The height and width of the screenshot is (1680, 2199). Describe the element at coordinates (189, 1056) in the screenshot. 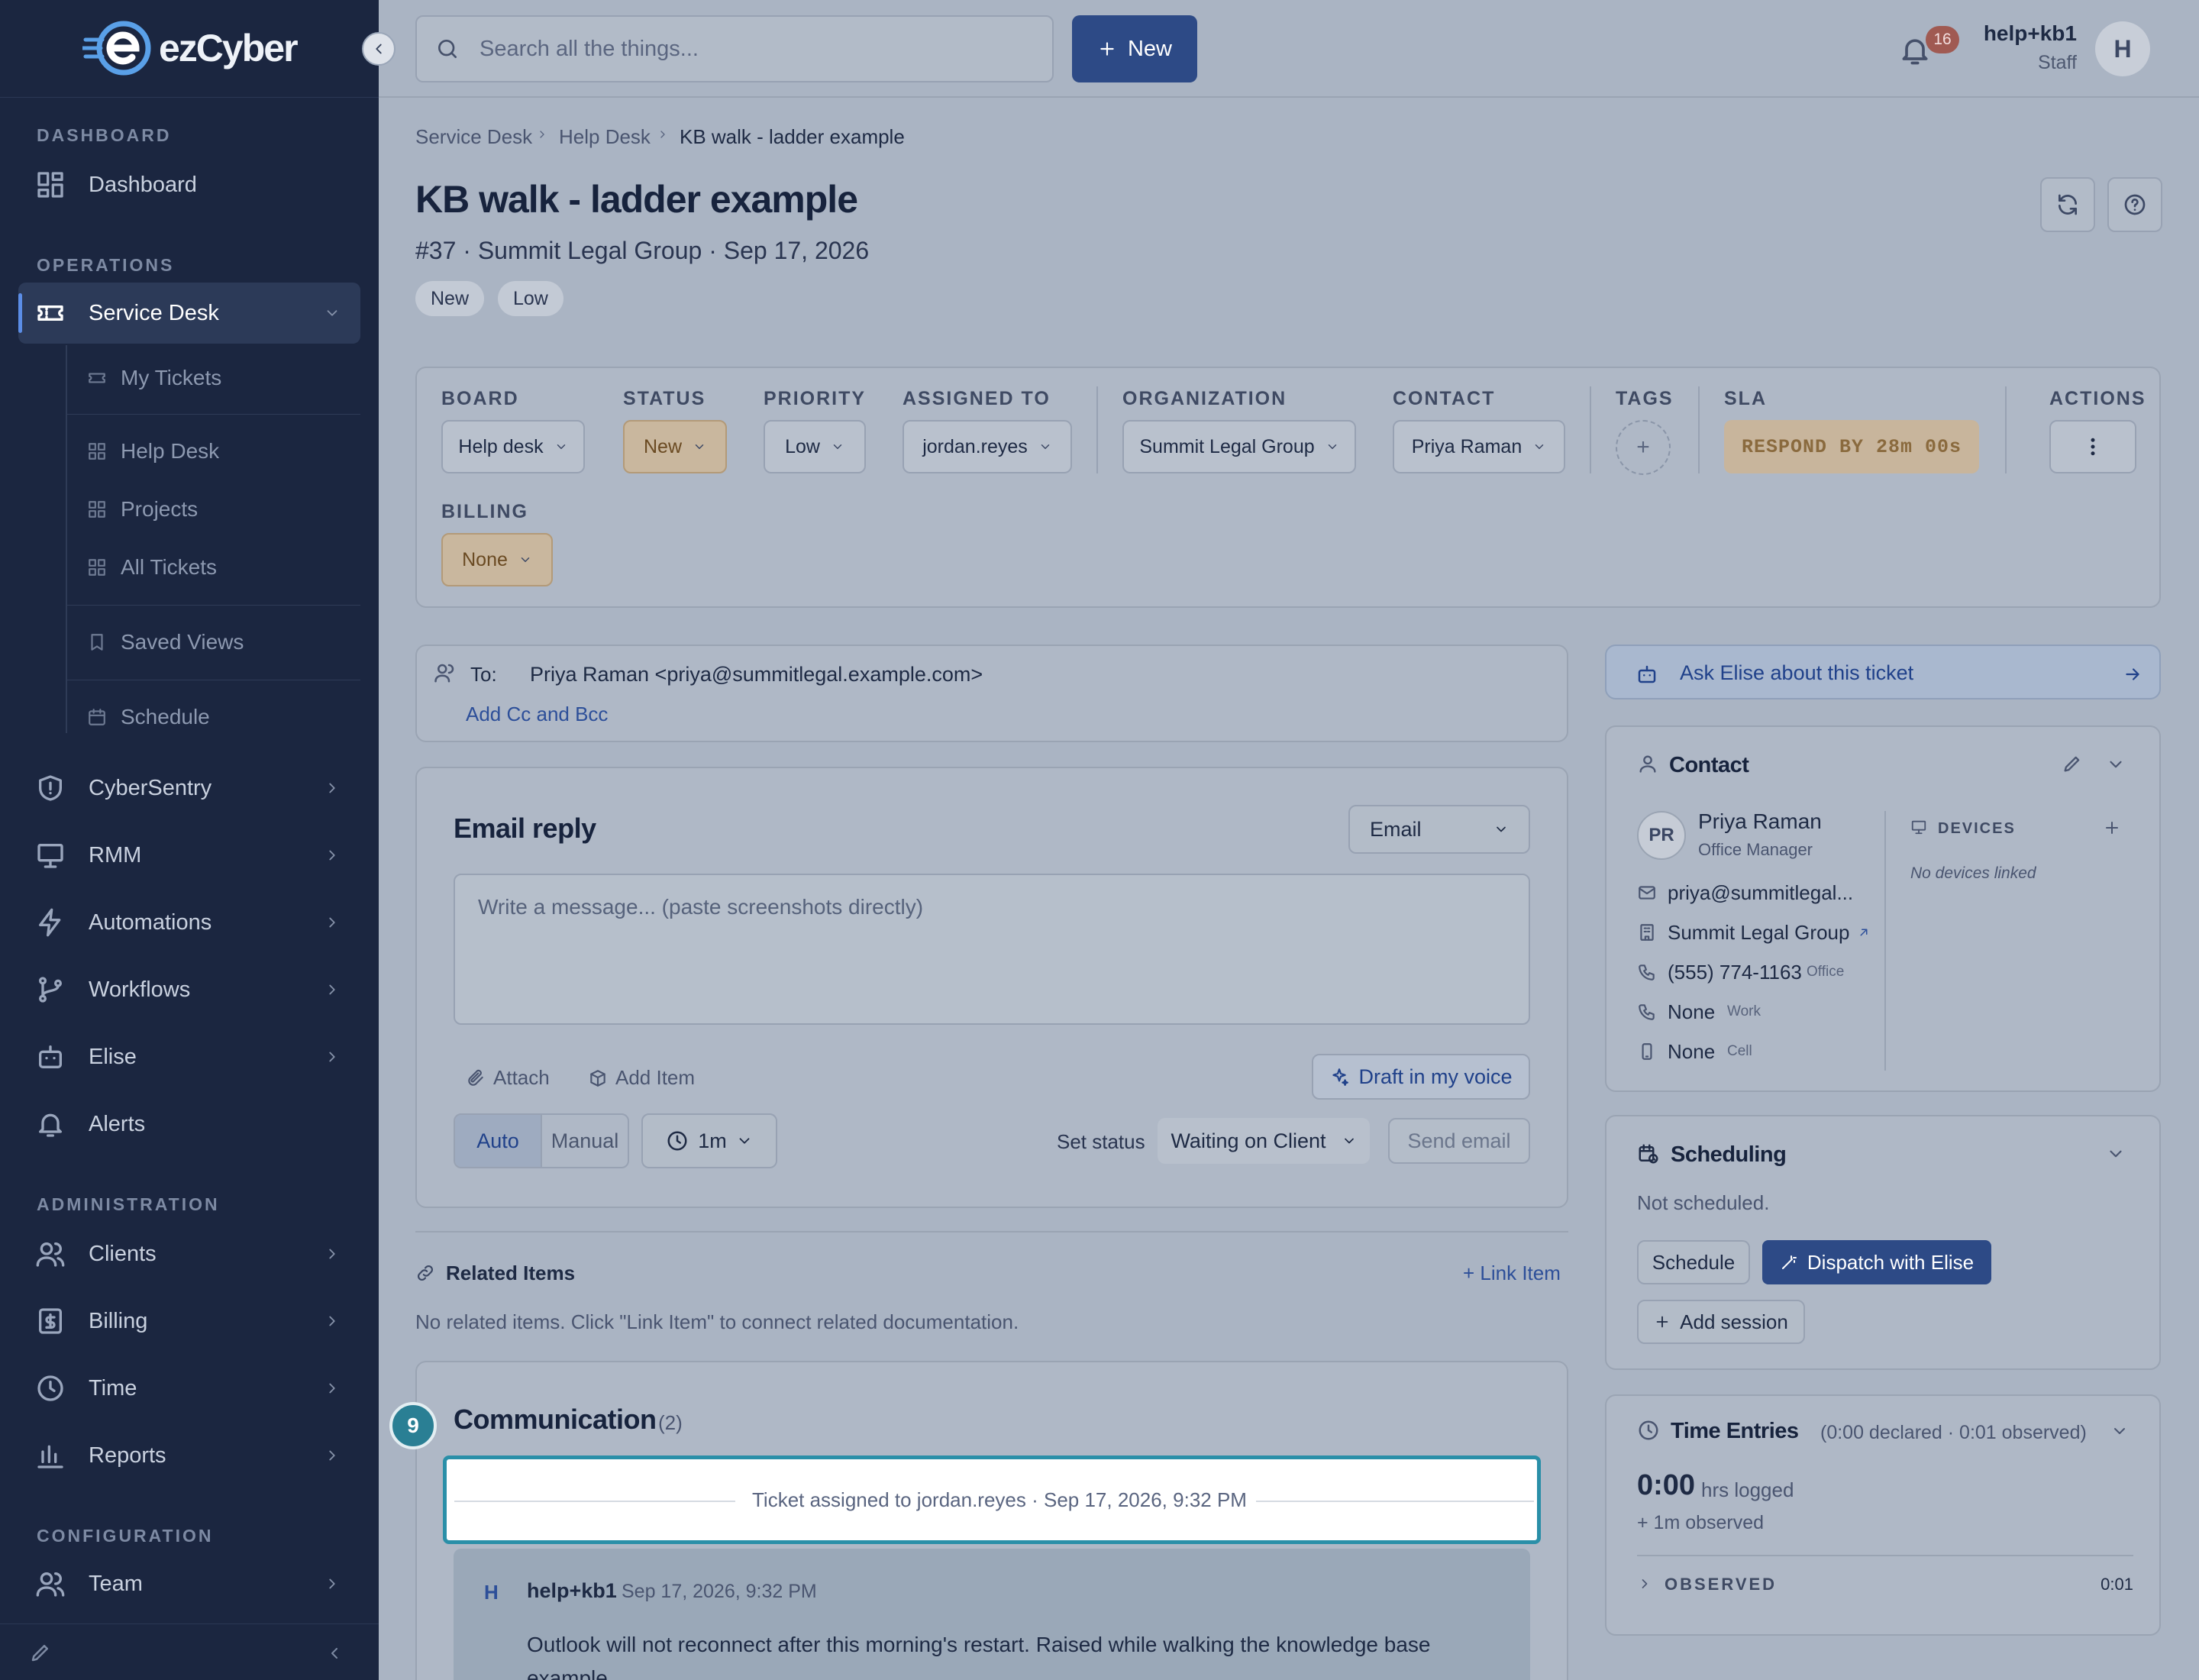

I see `sidebar-item-elise: Elise` at that location.